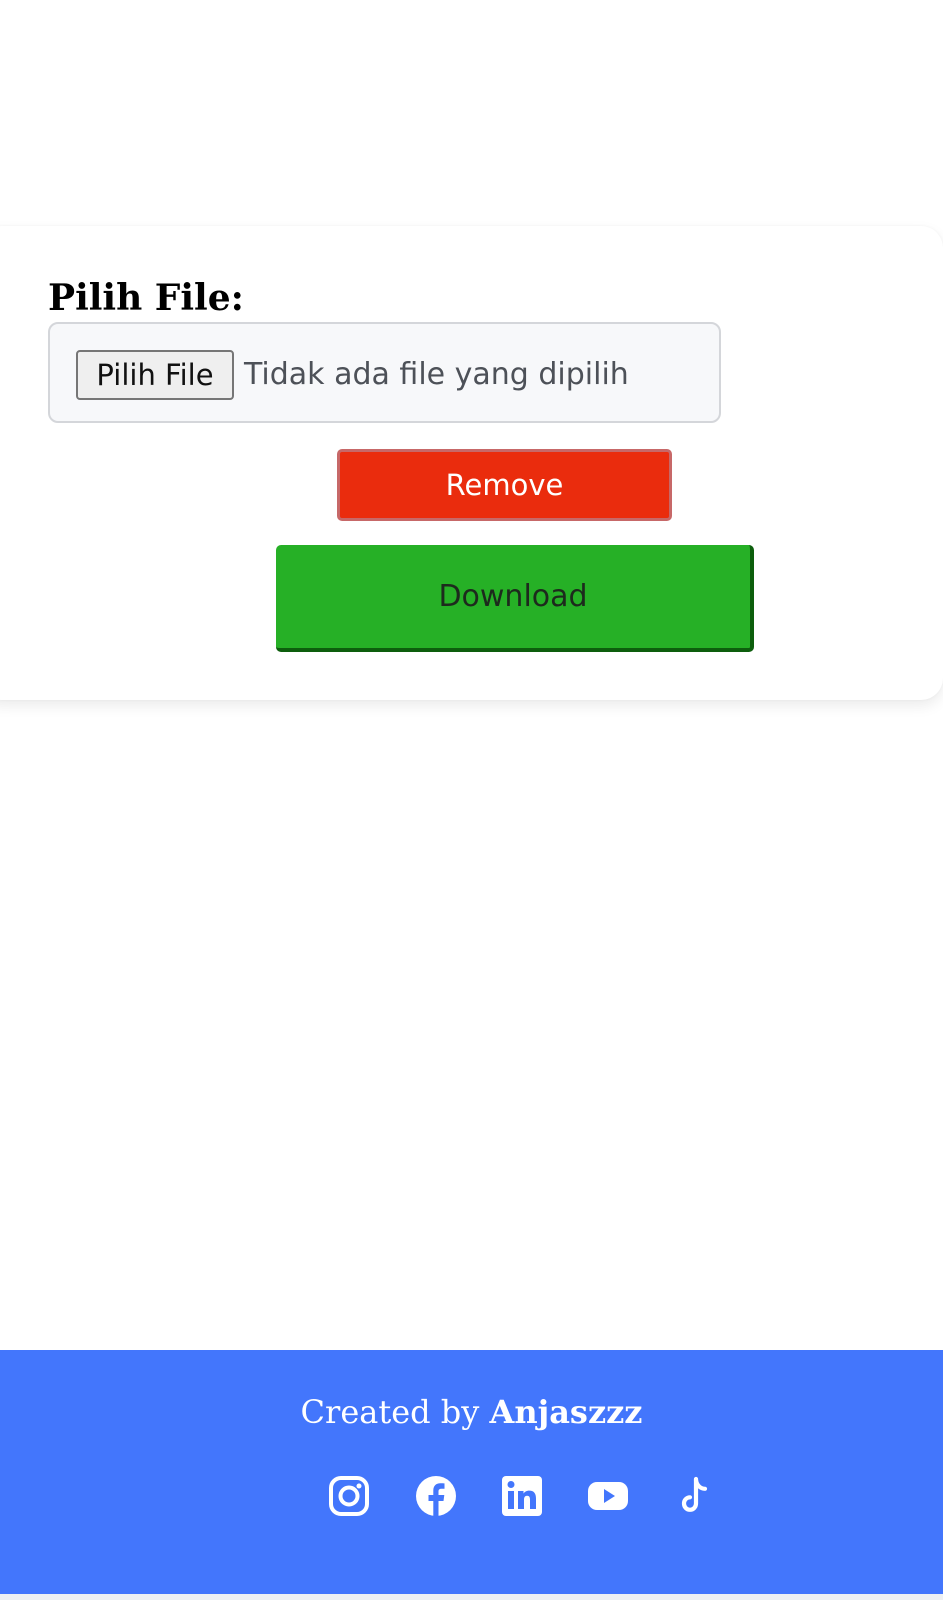 The width and height of the screenshot is (943, 1600). What do you see at coordinates (608, 1496) in the screenshot?
I see `youtube-icon` at bounding box center [608, 1496].